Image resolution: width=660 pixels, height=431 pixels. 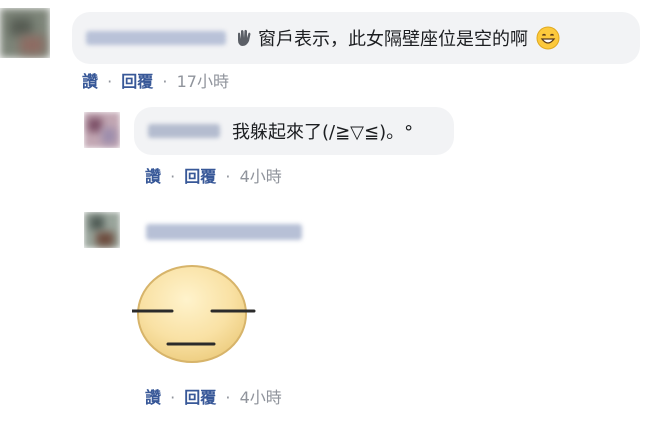 I want to click on grinning-face-icon, so click(x=548, y=38).